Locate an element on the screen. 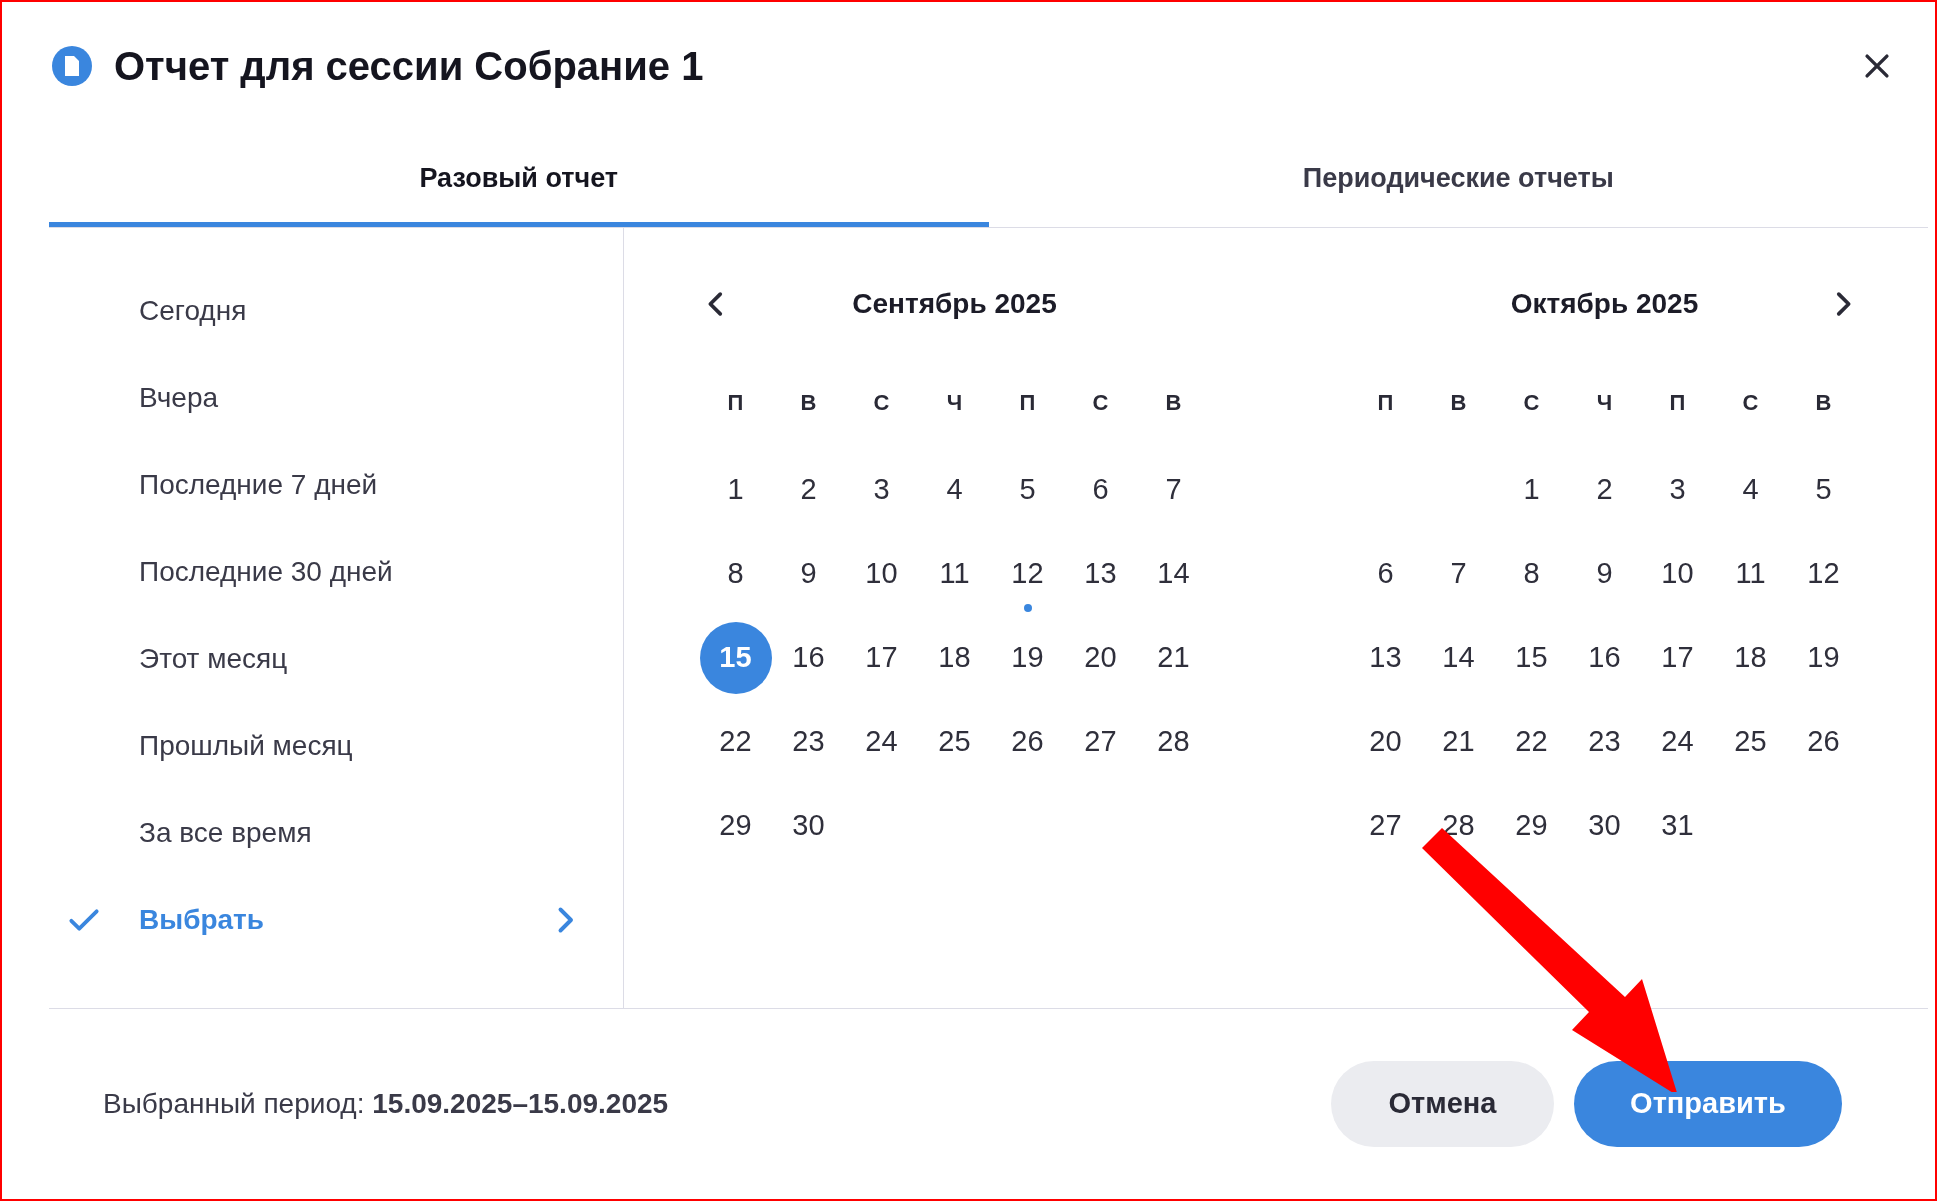 Image resolution: width=1937 pixels, height=1201 pixels. preset-option: Выбрать is located at coordinates (316, 919).